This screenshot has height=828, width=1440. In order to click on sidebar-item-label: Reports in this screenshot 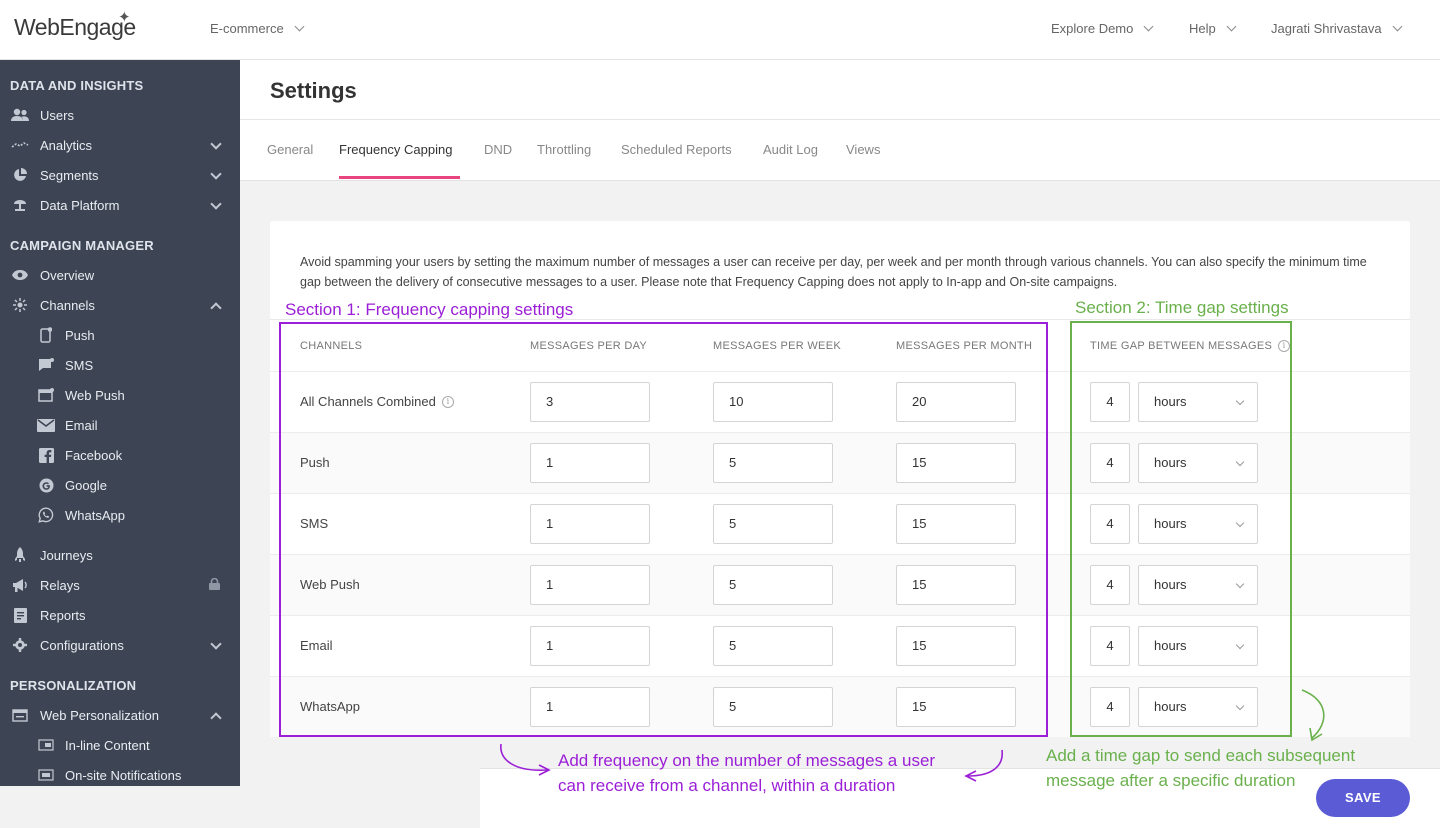, I will do `click(63, 615)`.